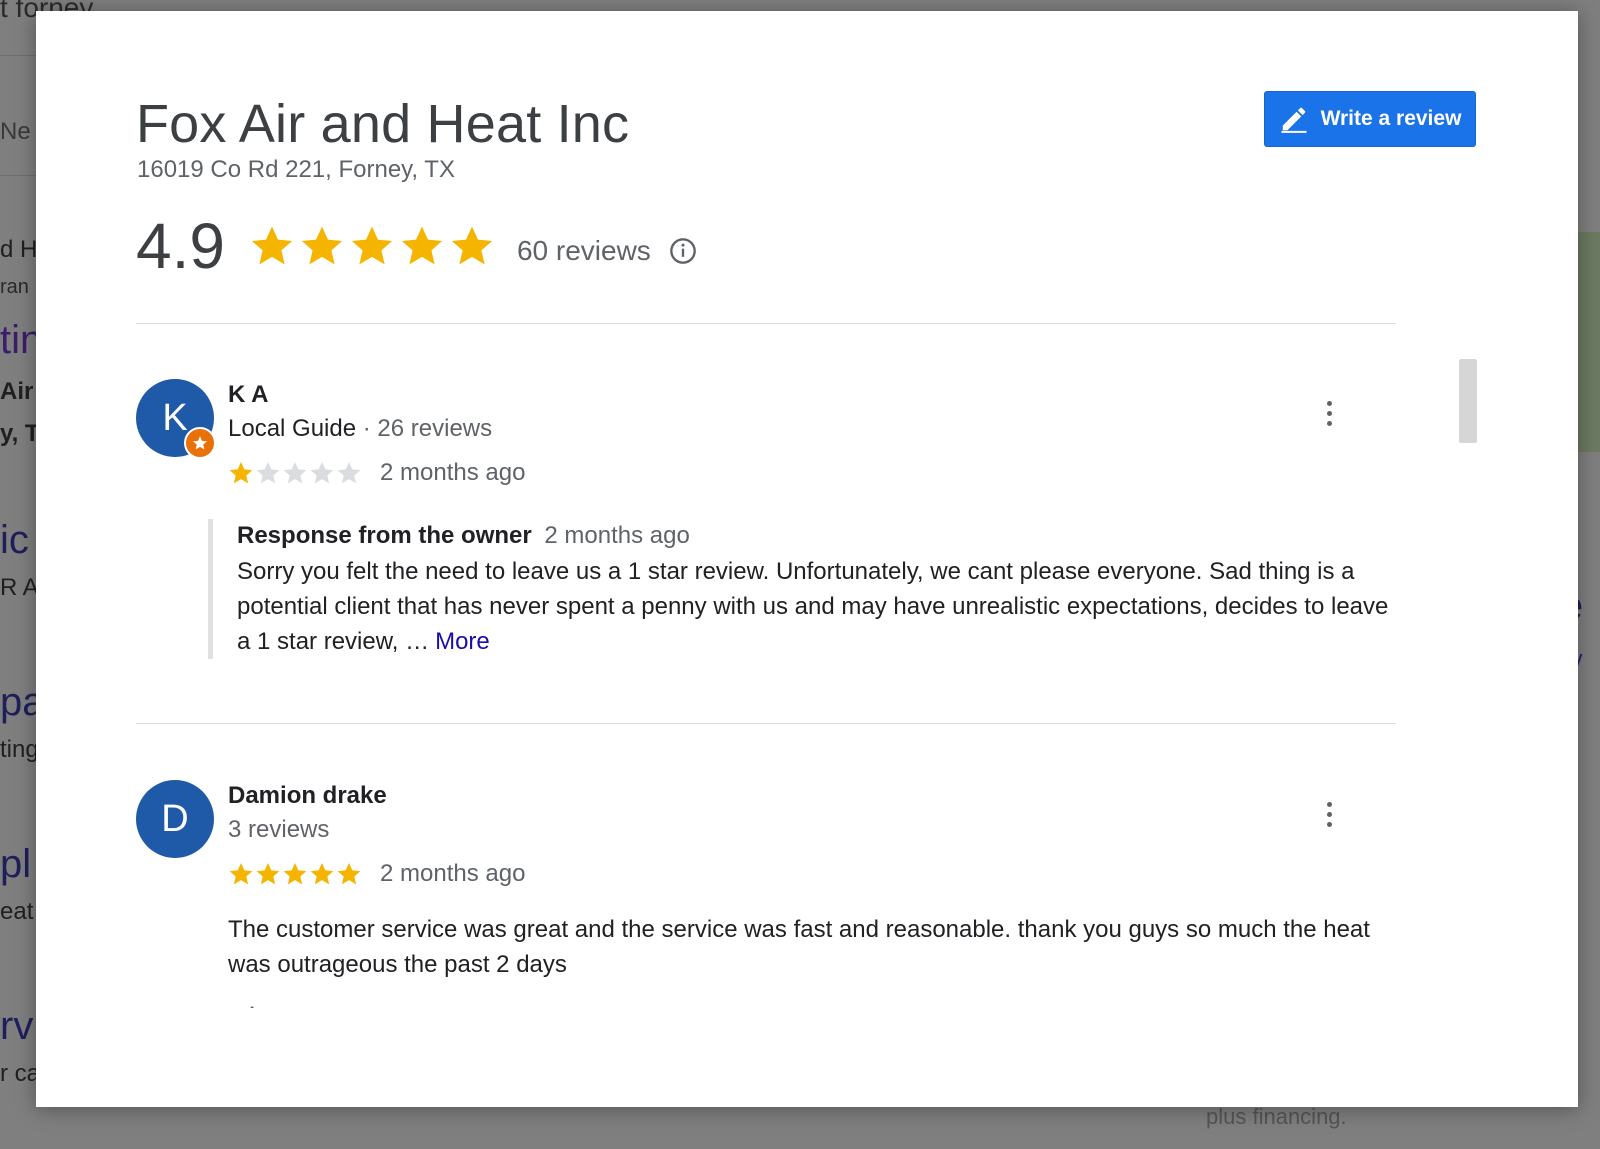  I want to click on background-fragment: rv, so click(17, 1026).